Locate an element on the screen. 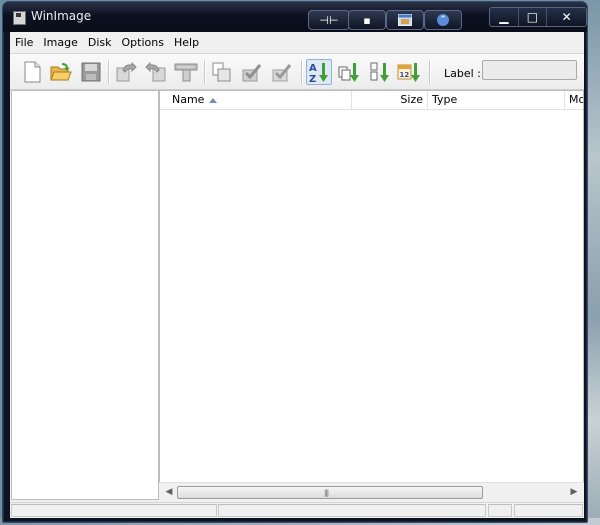  minimize-button: ▁ is located at coordinates (504, 17).